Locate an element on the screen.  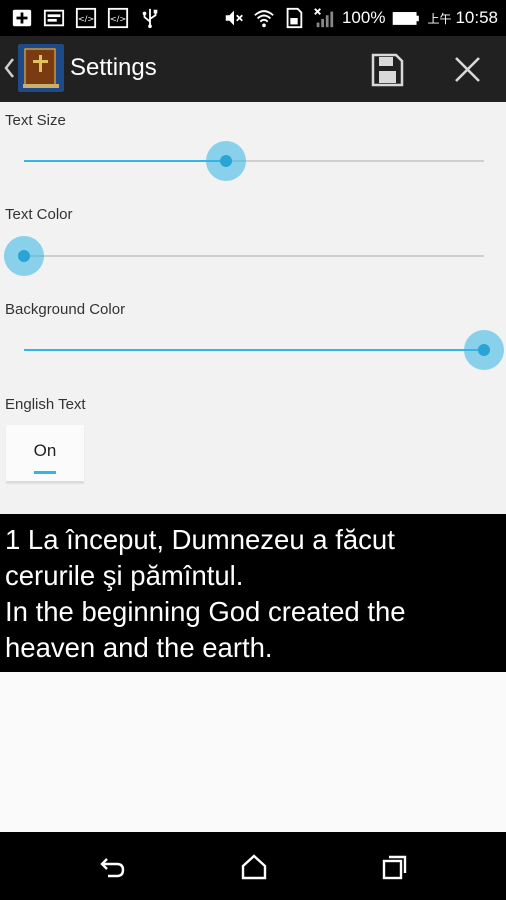
preview-line: In the beginning God created the is located at coordinates (205, 611).